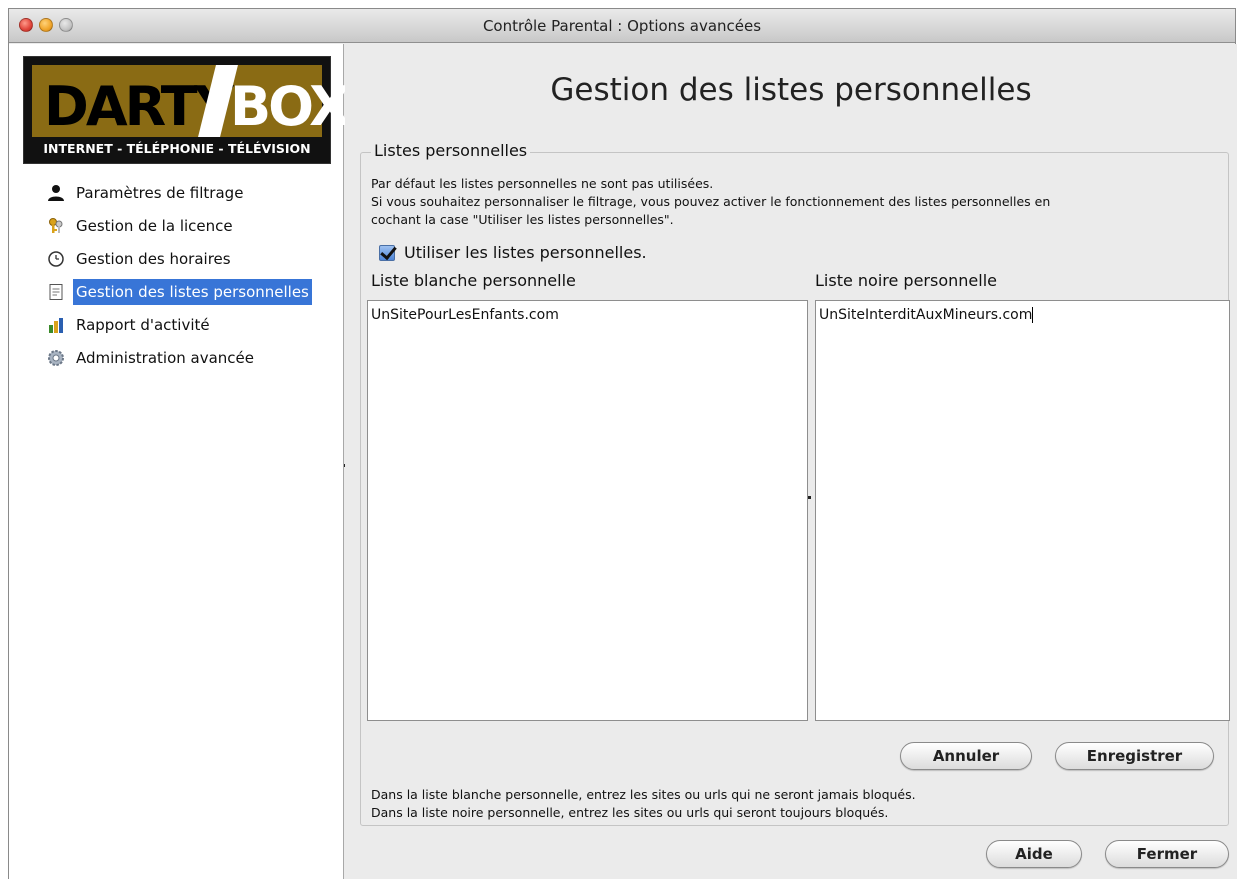  What do you see at coordinates (56, 292) in the screenshot?
I see `document-icon` at bounding box center [56, 292].